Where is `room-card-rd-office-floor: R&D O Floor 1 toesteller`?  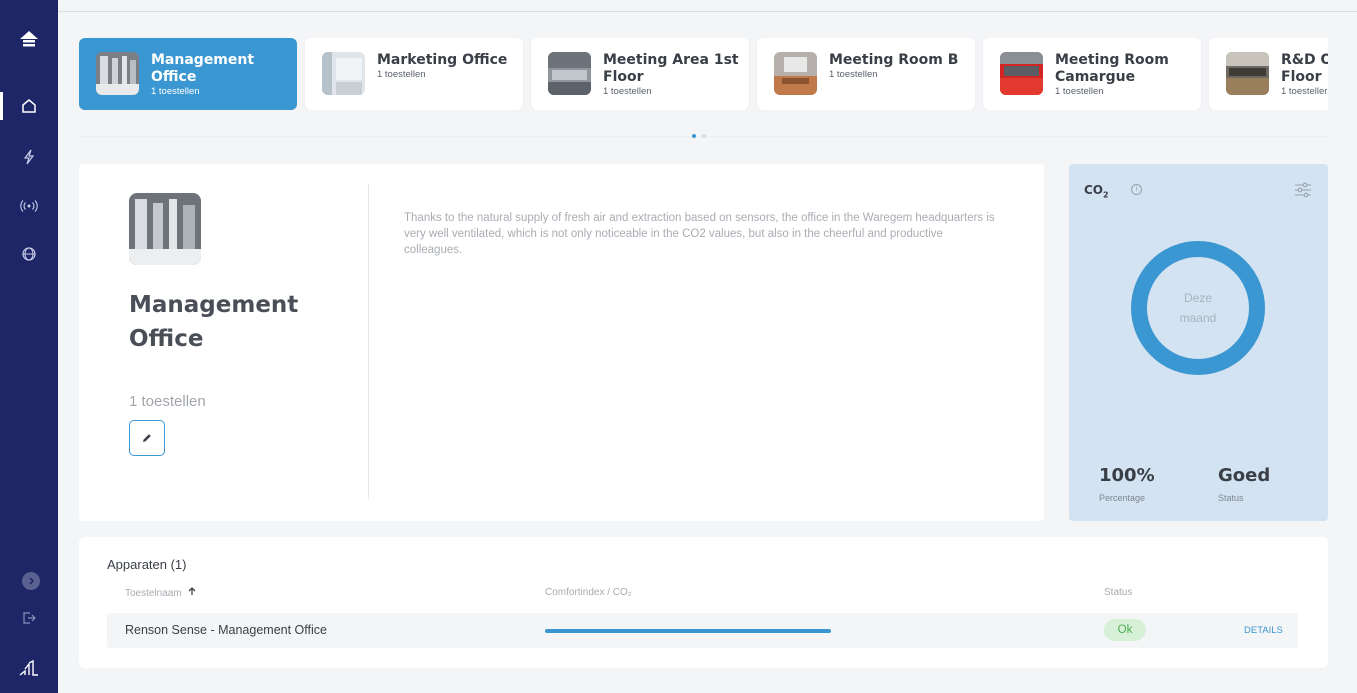 room-card-rd-office-floor: R&D O Floor 1 toesteller is located at coordinates (1268, 74).